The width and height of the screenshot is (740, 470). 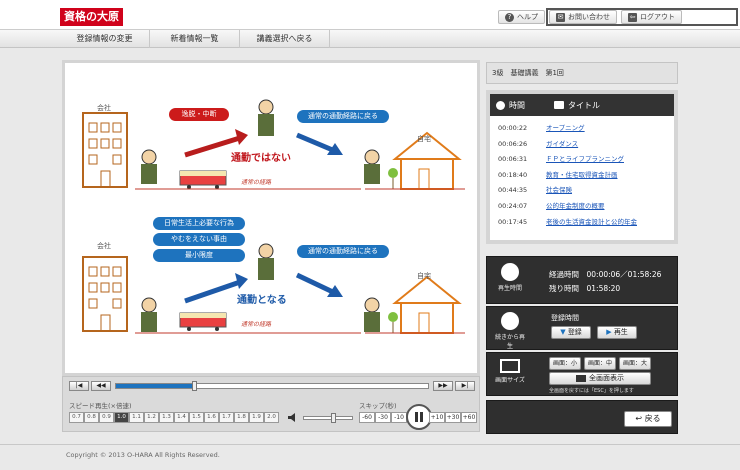 What do you see at coordinates (101, 386) in the screenshot?
I see `rewind-button: ◀◀` at bounding box center [101, 386].